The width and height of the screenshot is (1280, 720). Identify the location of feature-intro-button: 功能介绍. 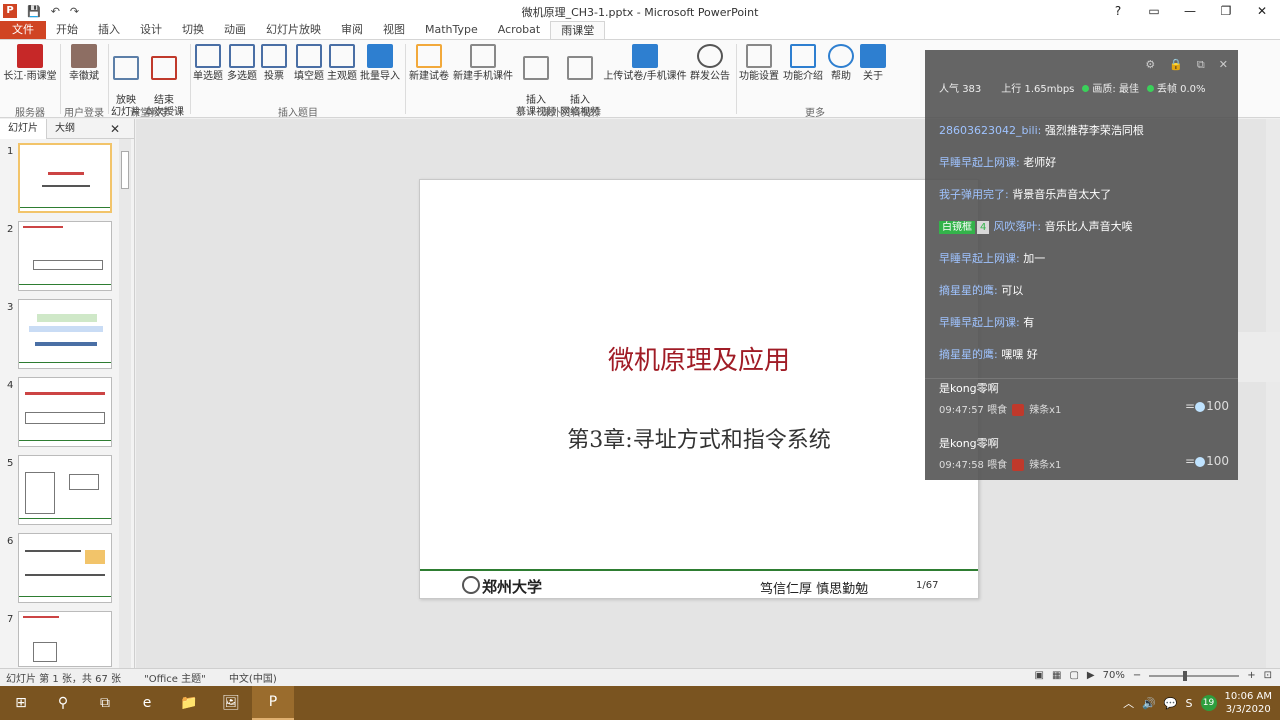
(803, 63).